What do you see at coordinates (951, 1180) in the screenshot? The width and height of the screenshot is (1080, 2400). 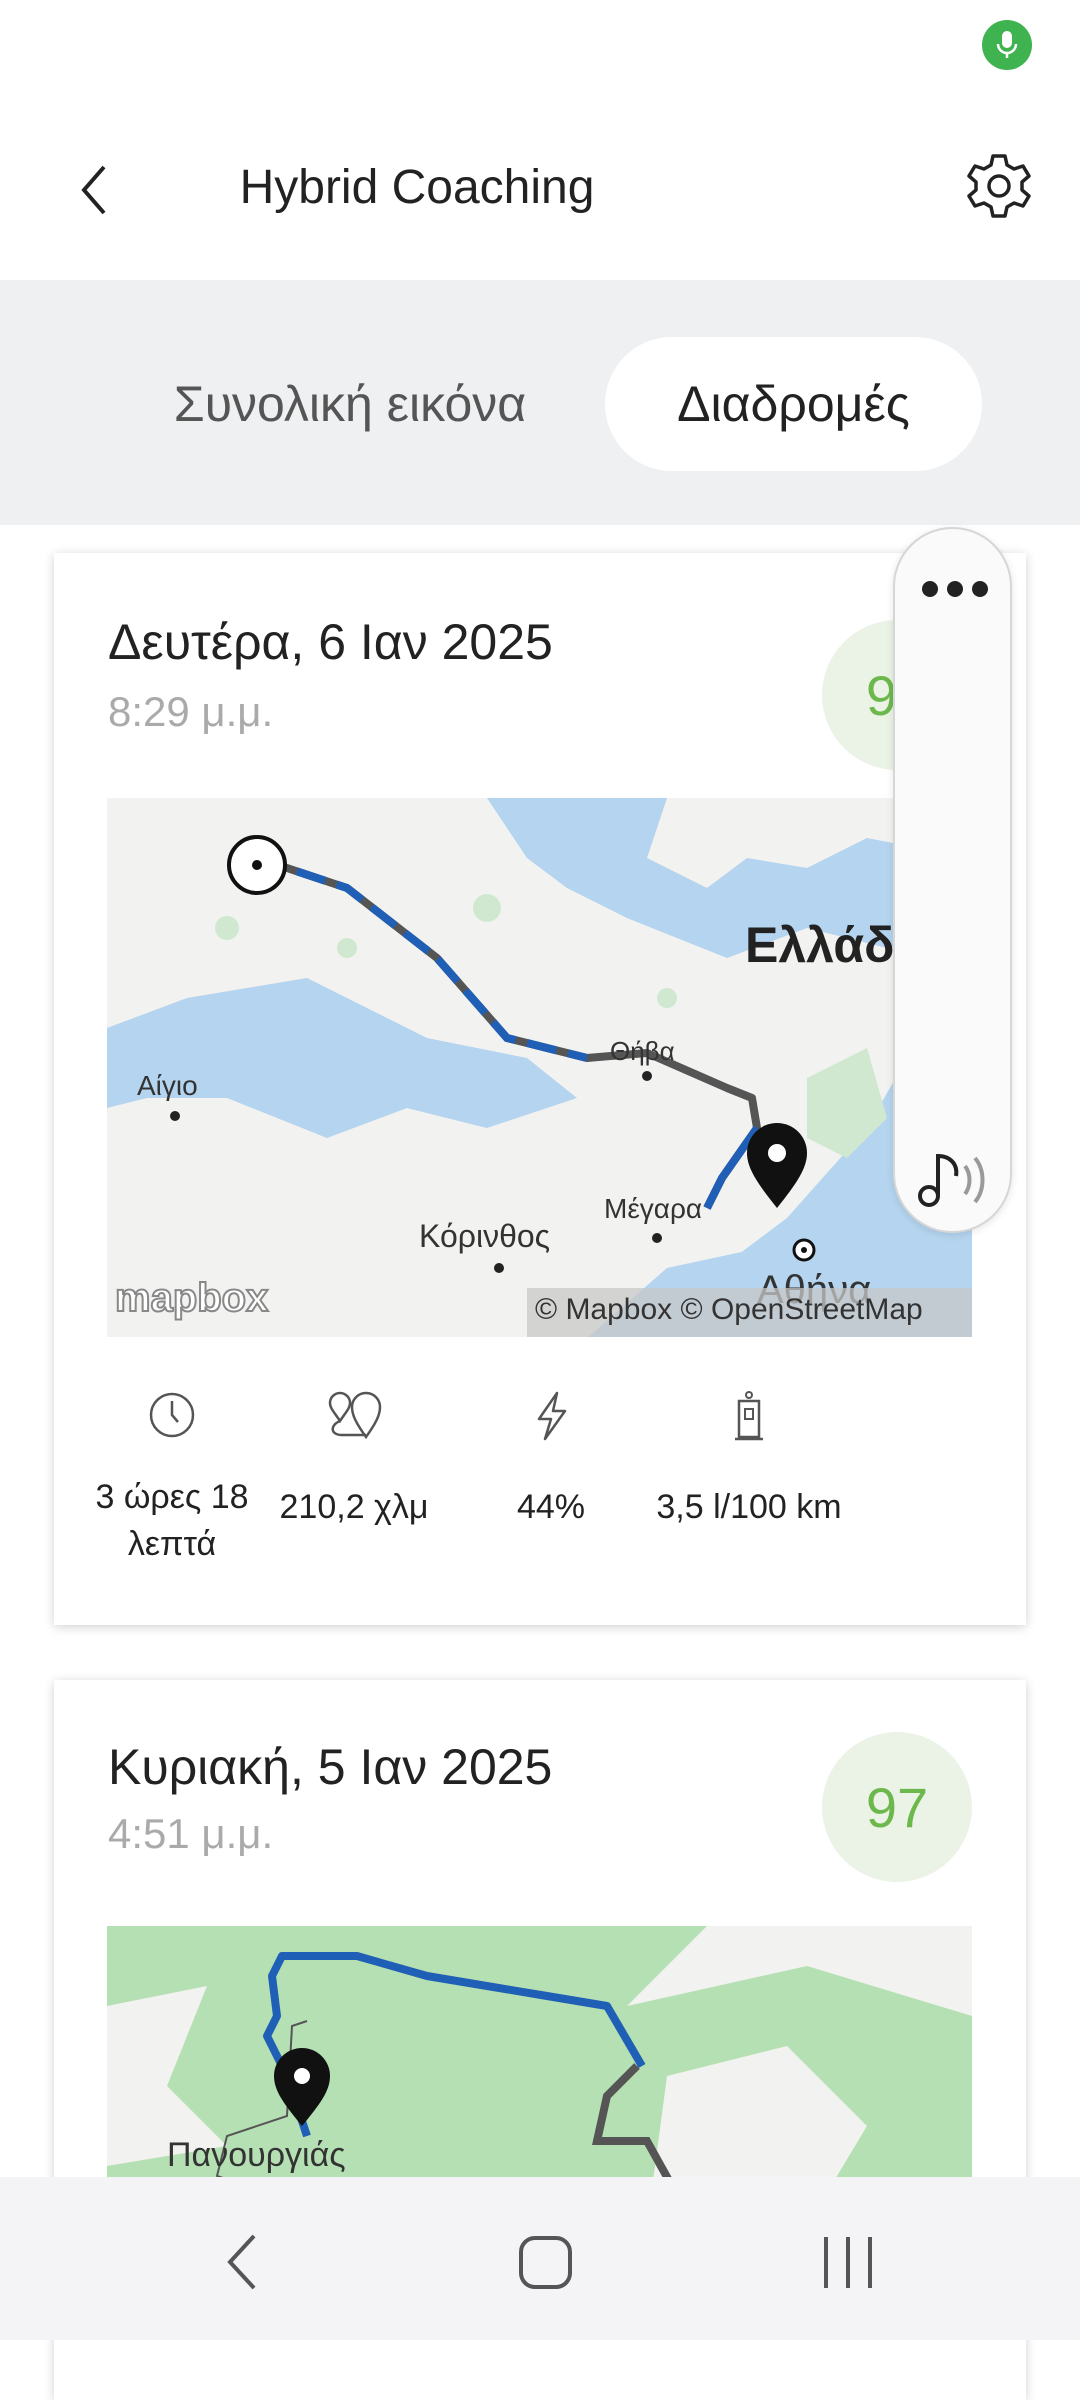 I see `music-note-sound-icon` at bounding box center [951, 1180].